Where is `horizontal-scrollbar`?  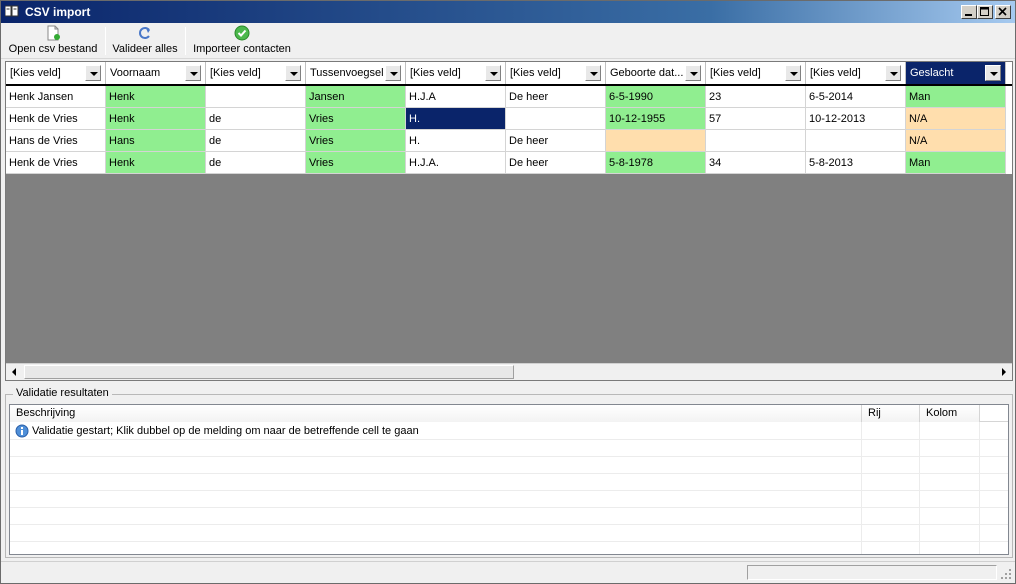 horizontal-scrollbar is located at coordinates (509, 371).